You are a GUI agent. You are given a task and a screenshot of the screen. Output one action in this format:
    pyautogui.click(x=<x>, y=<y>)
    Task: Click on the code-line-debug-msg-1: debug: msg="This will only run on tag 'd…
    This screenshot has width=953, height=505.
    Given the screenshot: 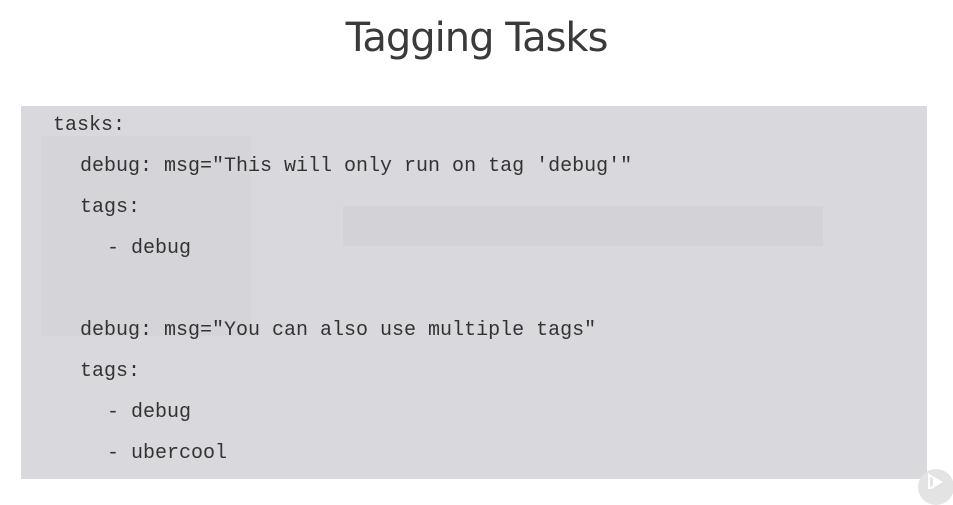 What is the action you would take?
    pyautogui.click(x=356, y=166)
    